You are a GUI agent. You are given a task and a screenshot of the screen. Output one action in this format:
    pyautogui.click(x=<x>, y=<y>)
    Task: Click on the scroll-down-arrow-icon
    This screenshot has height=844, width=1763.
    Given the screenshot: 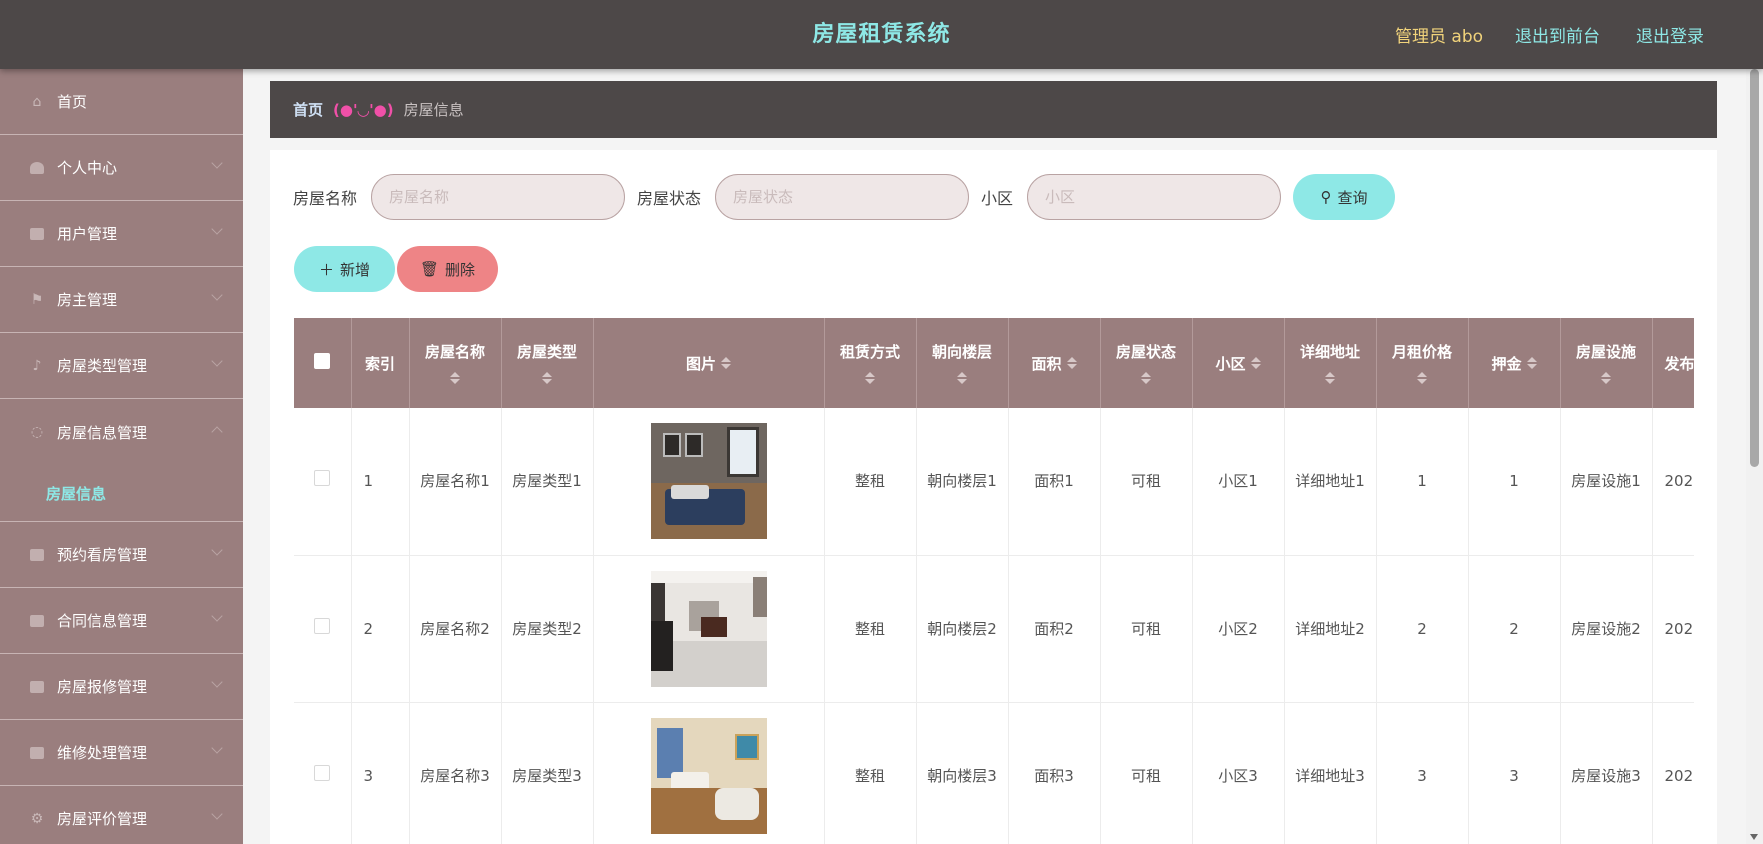 What is the action you would take?
    pyautogui.click(x=1754, y=837)
    